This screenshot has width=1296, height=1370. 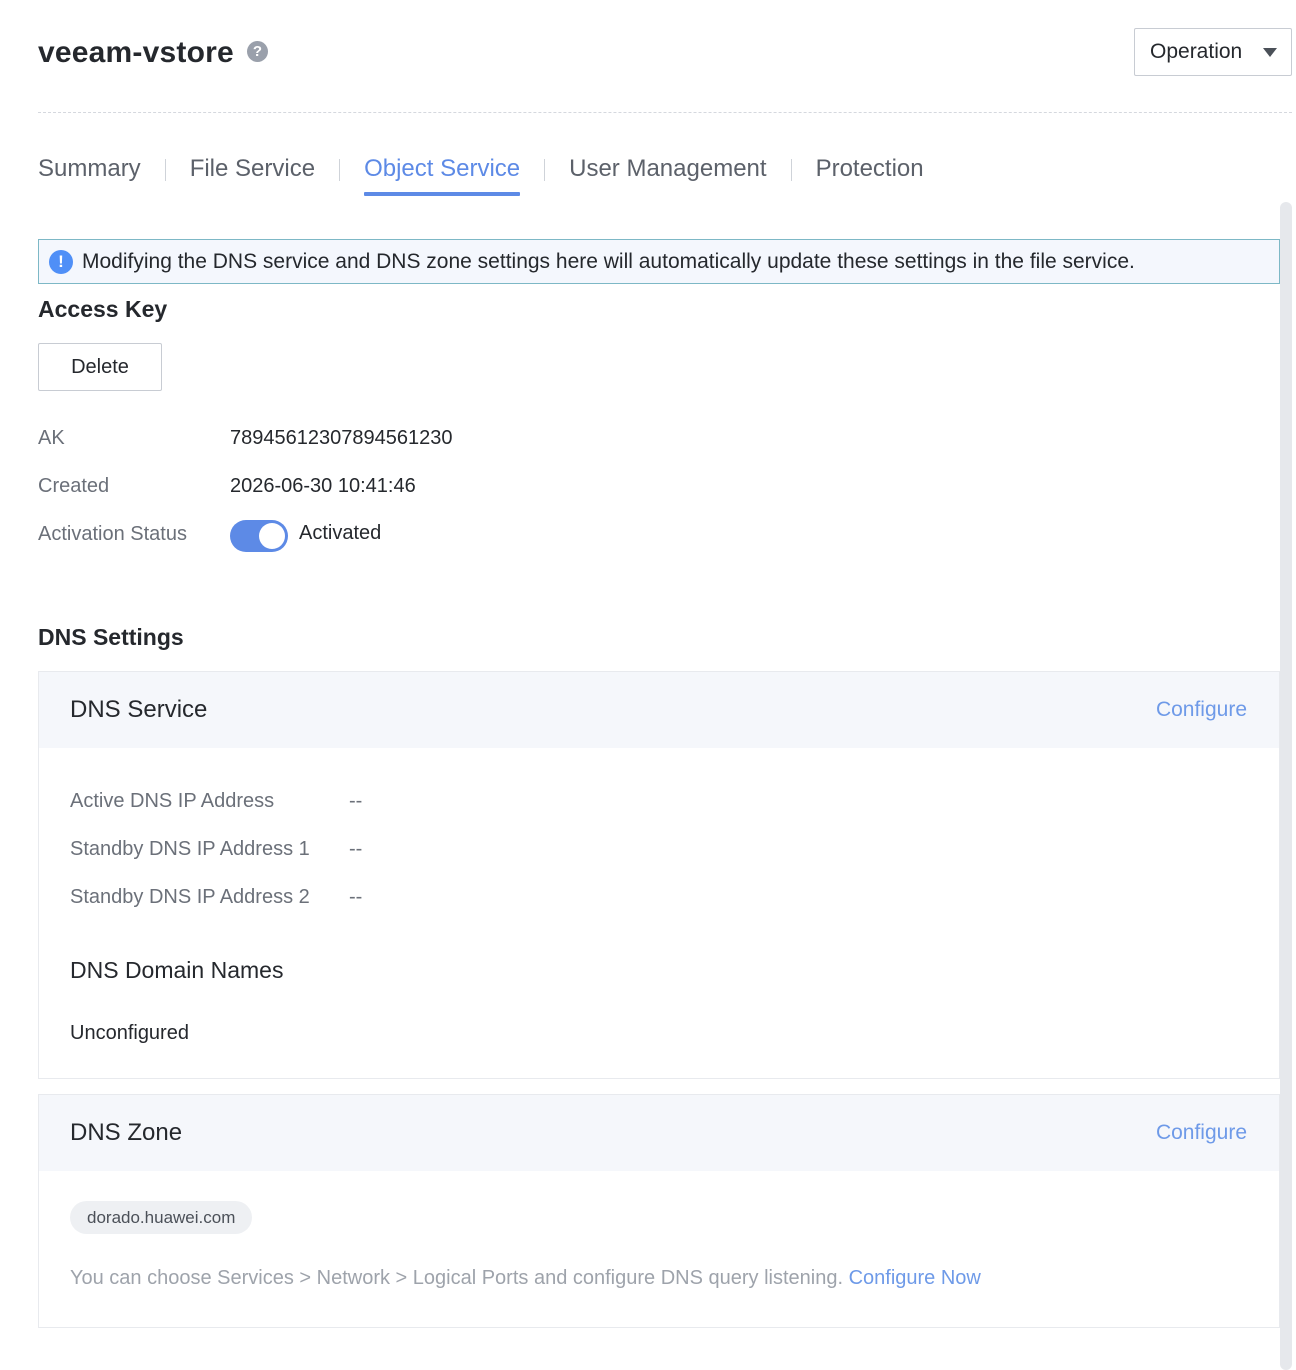 What do you see at coordinates (356, 897) in the screenshot?
I see `standby-dns-2-value: --` at bounding box center [356, 897].